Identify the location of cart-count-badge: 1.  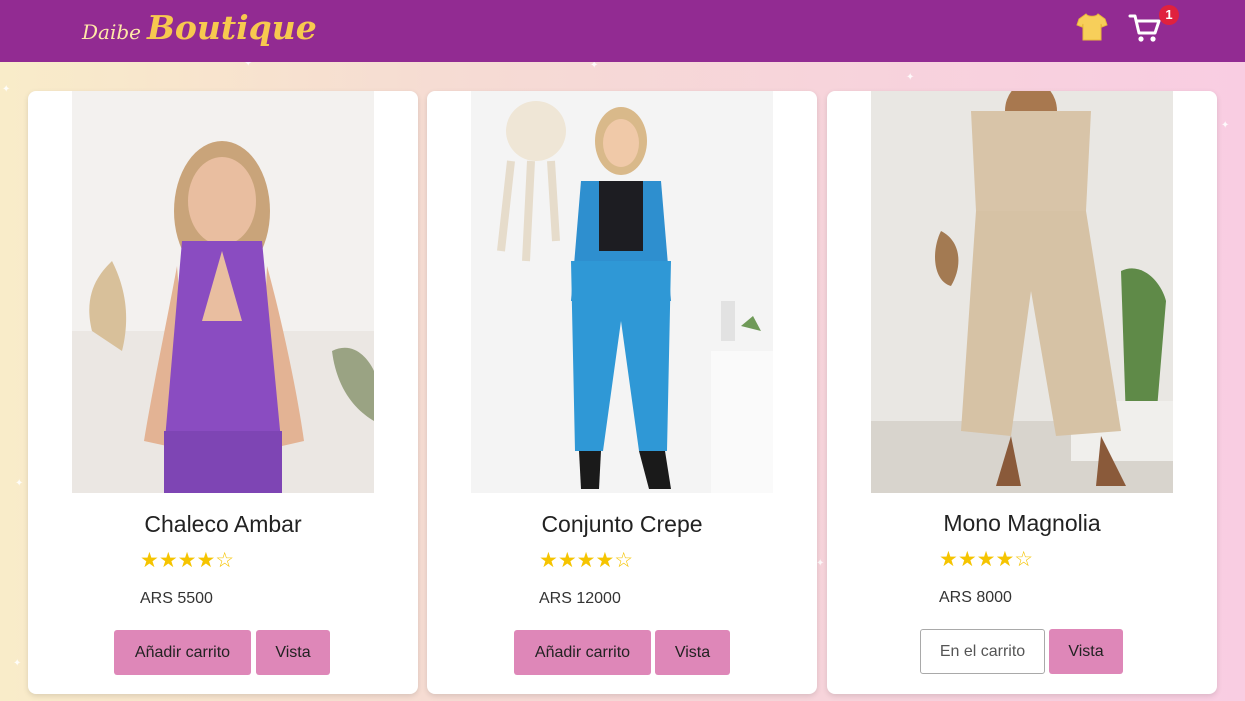
(1169, 15).